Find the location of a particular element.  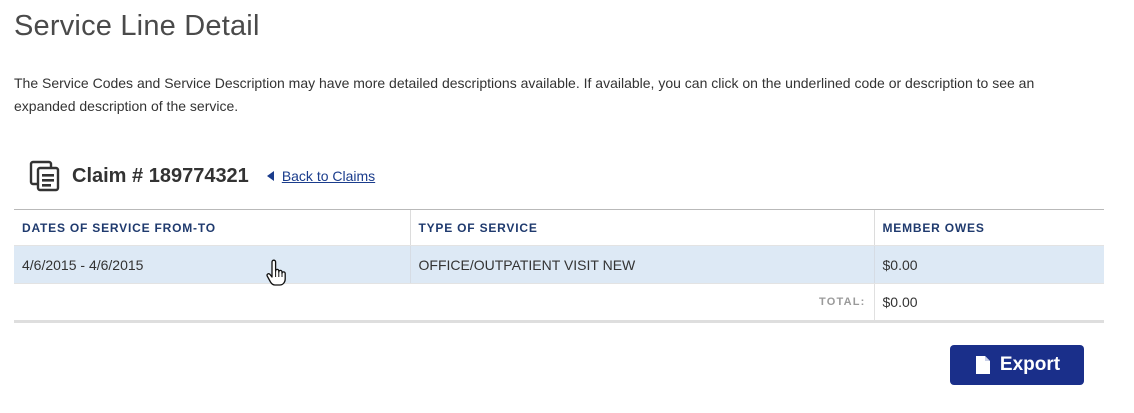

cell-type-of-service: OFFICE/OUTPATIENT VISIT NEW is located at coordinates (641, 264).